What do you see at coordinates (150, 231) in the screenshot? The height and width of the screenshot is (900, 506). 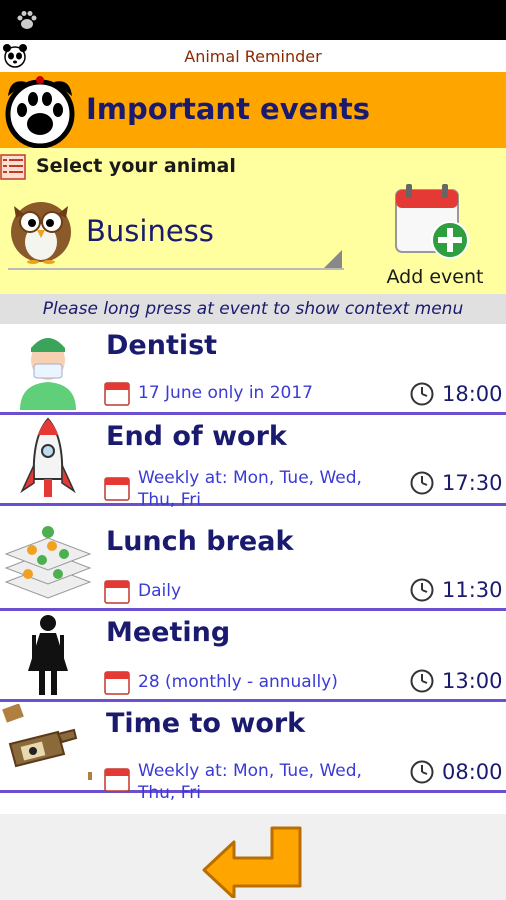 I see `selected-animal-value: Business` at bounding box center [150, 231].